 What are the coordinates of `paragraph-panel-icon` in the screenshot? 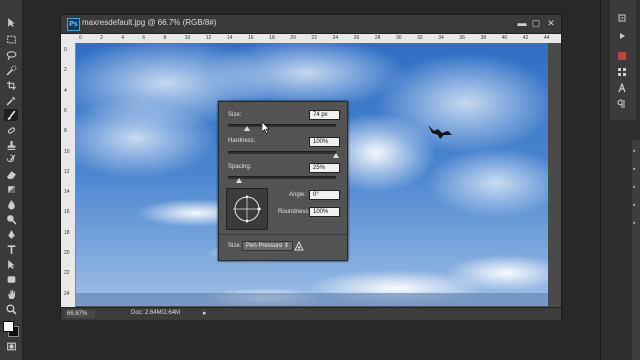 It's located at (622, 104).